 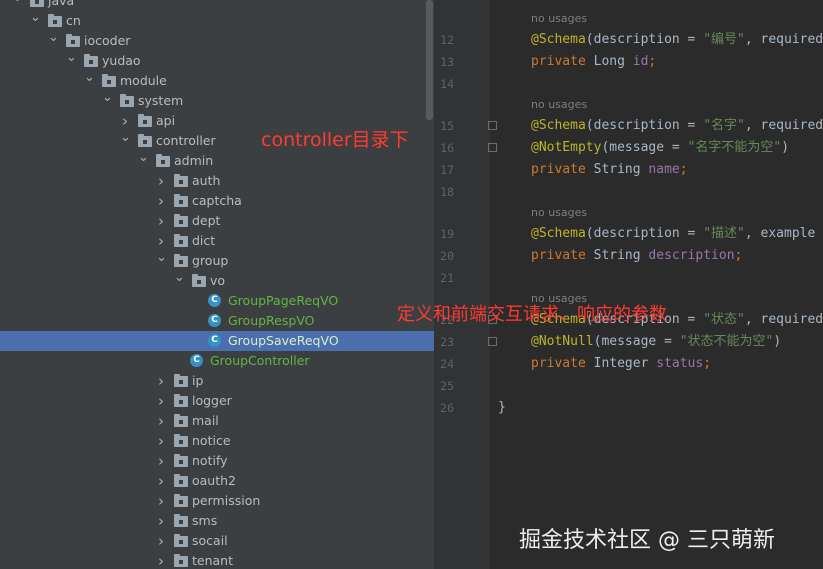 I want to click on code-line: @NotNull(message = "状态不能为空"), so click(x=656, y=342).